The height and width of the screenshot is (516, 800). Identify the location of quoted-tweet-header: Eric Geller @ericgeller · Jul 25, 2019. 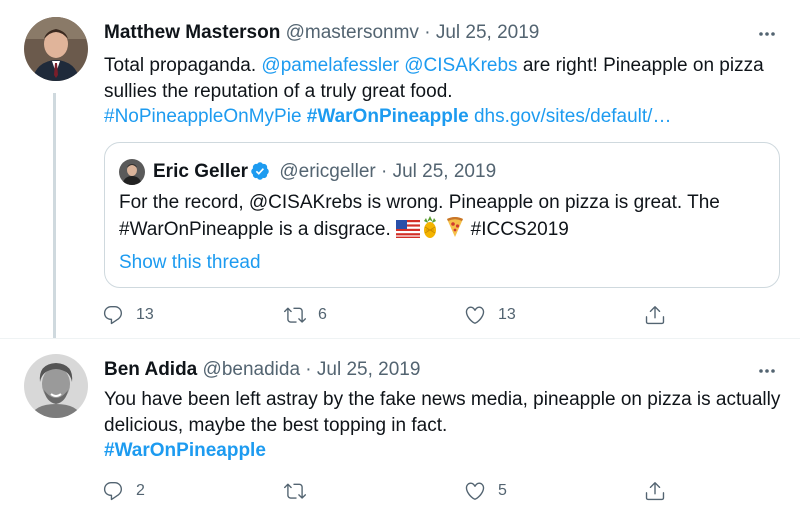
(324, 174).